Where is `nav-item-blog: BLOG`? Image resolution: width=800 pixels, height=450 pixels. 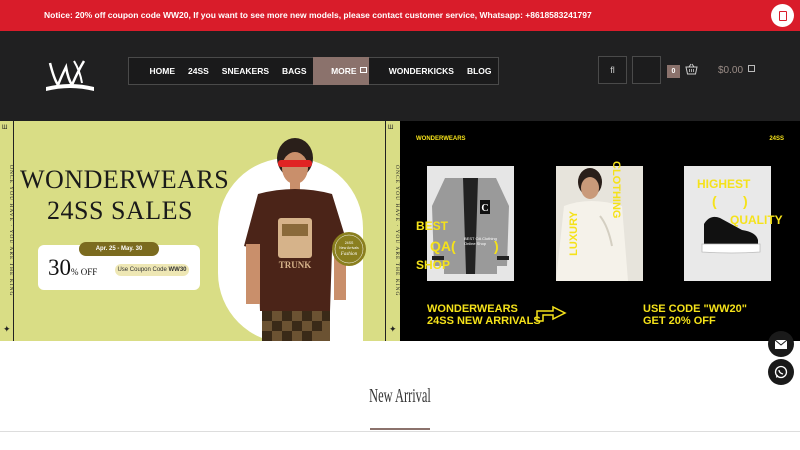 nav-item-blog: BLOG is located at coordinates (479, 71).